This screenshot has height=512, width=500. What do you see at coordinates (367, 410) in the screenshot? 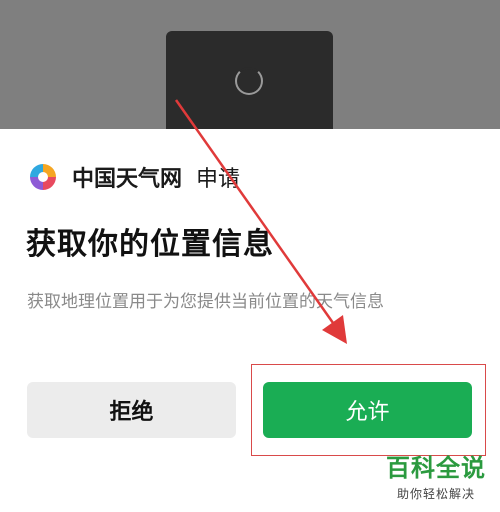
I see `allow-button: 允许` at bounding box center [367, 410].